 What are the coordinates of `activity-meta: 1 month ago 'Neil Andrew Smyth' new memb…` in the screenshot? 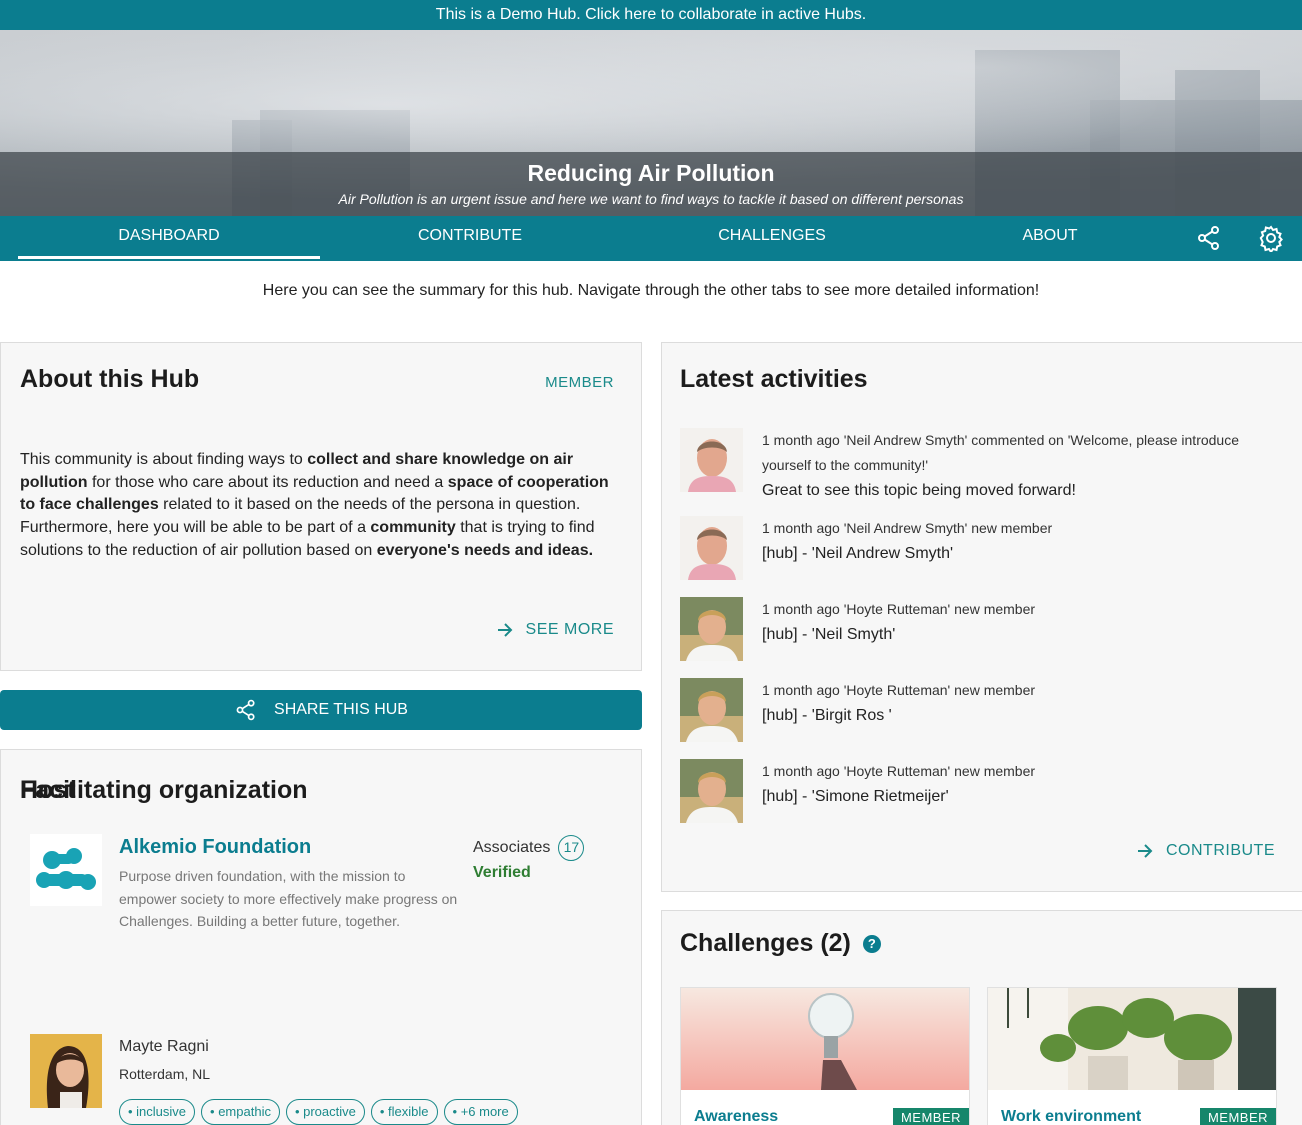 It's located at (907, 528).